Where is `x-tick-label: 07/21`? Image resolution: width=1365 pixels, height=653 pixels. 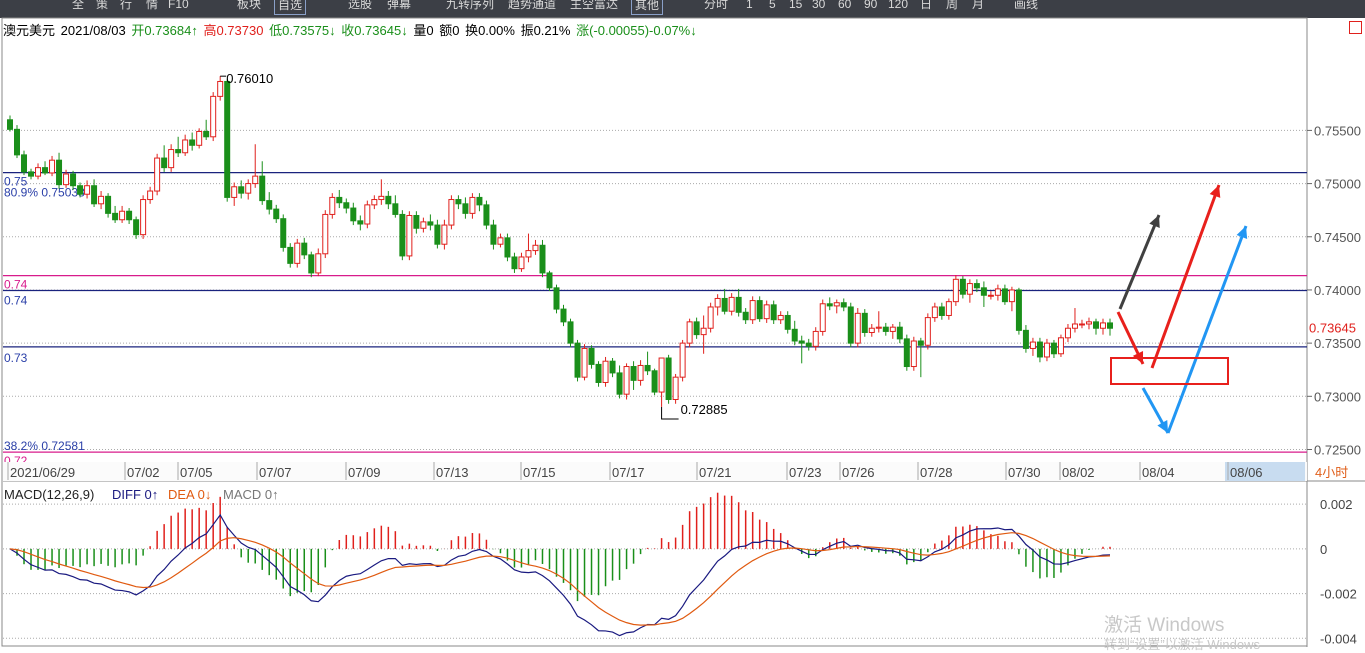 x-tick-label: 07/21 is located at coordinates (715, 472).